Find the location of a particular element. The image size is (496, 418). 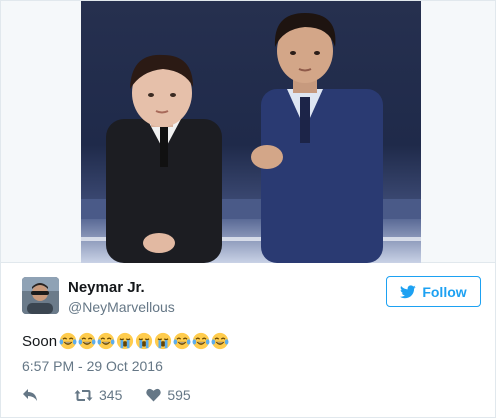

retweet-button: 345 is located at coordinates (98, 395).